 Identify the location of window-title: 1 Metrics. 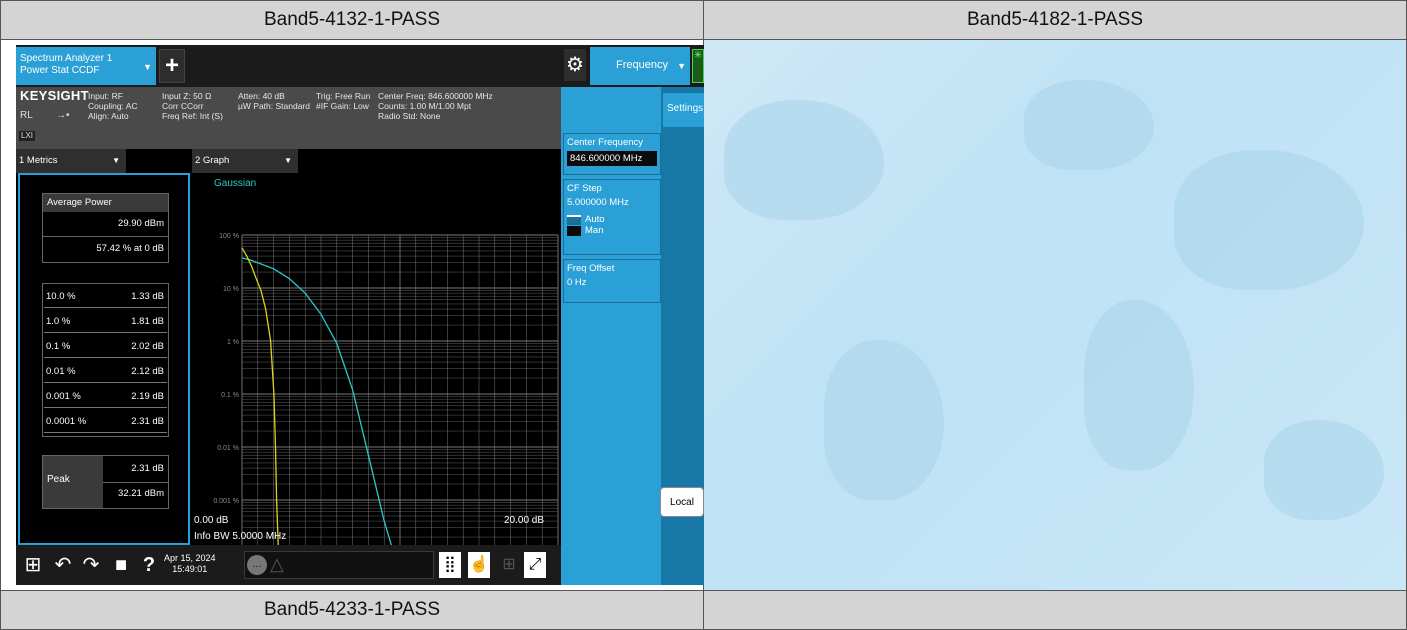
(38, 160).